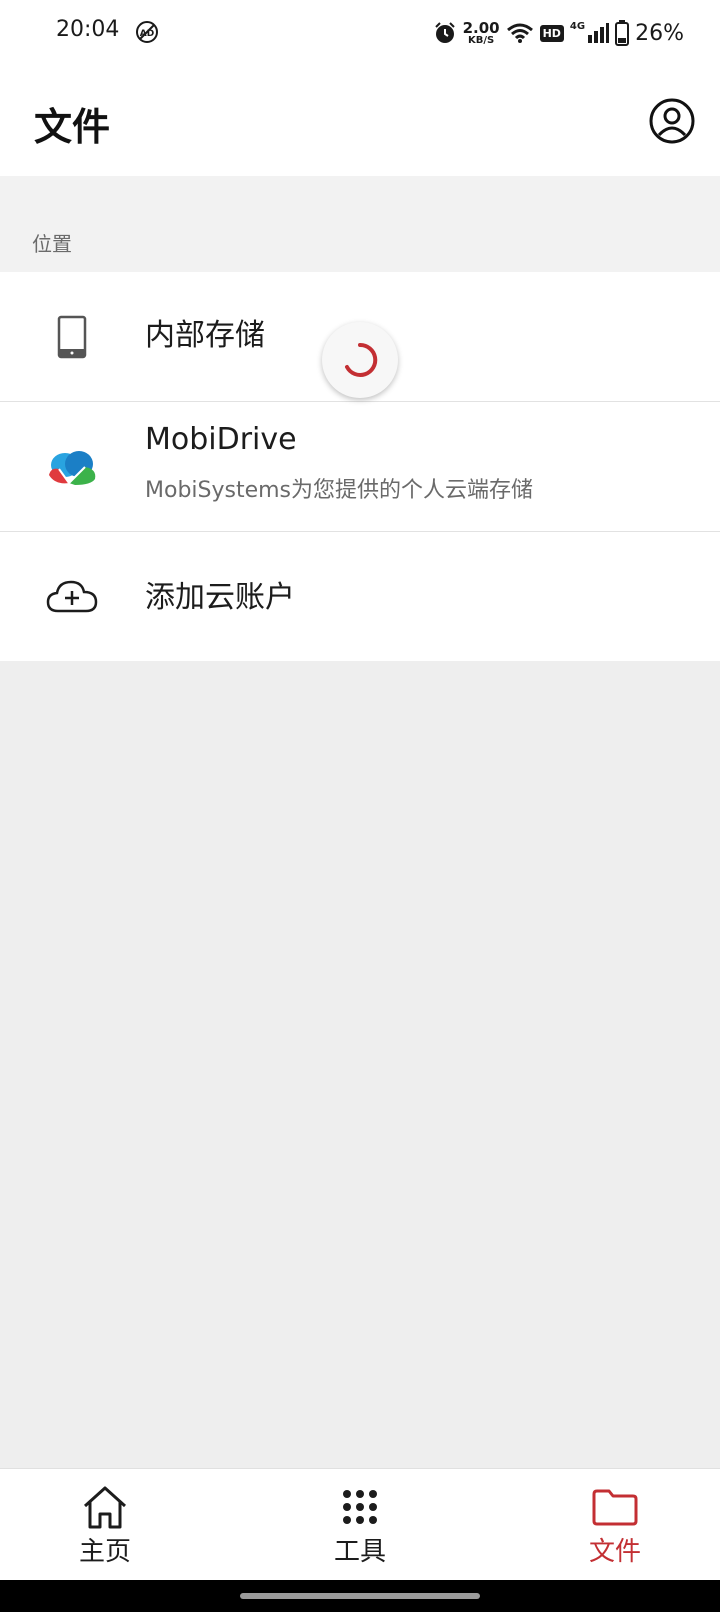  What do you see at coordinates (360, 33) in the screenshot?
I see `status-bar: 20:04 AD 2.00 KB/S HD 4G 26%` at bounding box center [360, 33].